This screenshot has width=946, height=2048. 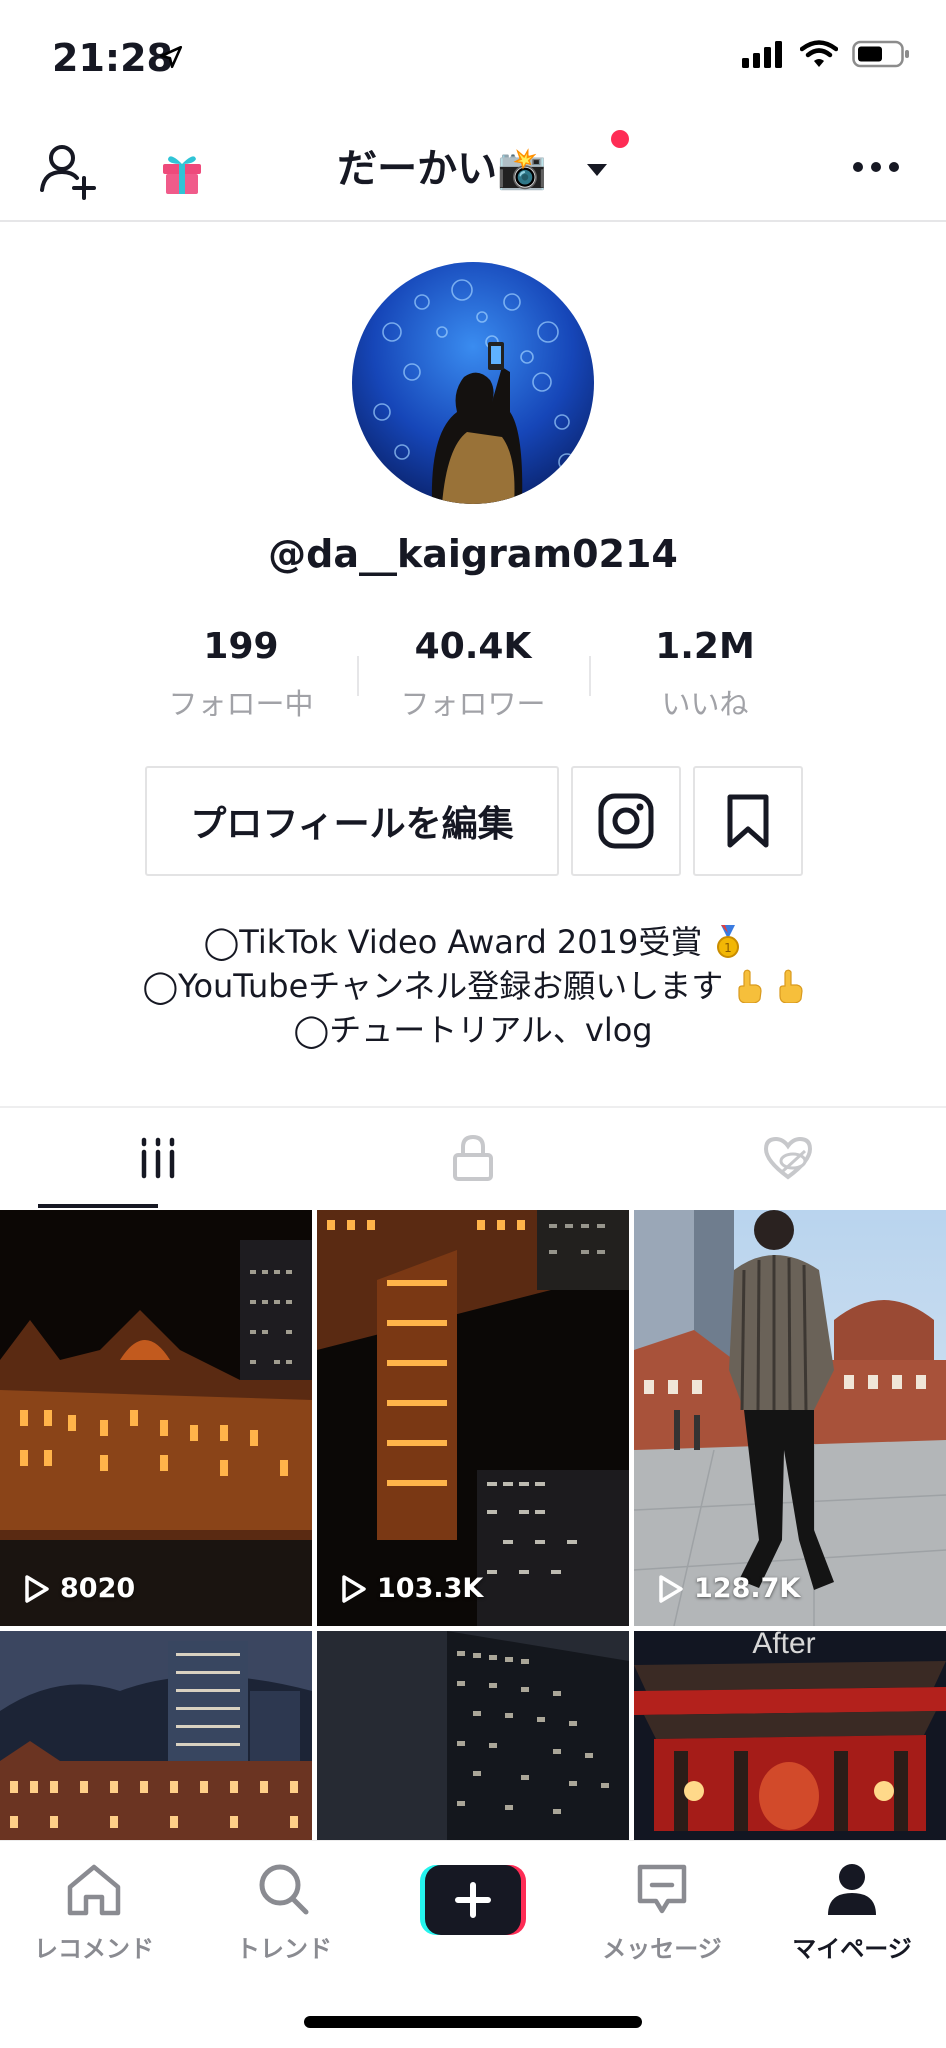 I want to click on username-handle: @da__kaigram0214, so click(x=473, y=554).